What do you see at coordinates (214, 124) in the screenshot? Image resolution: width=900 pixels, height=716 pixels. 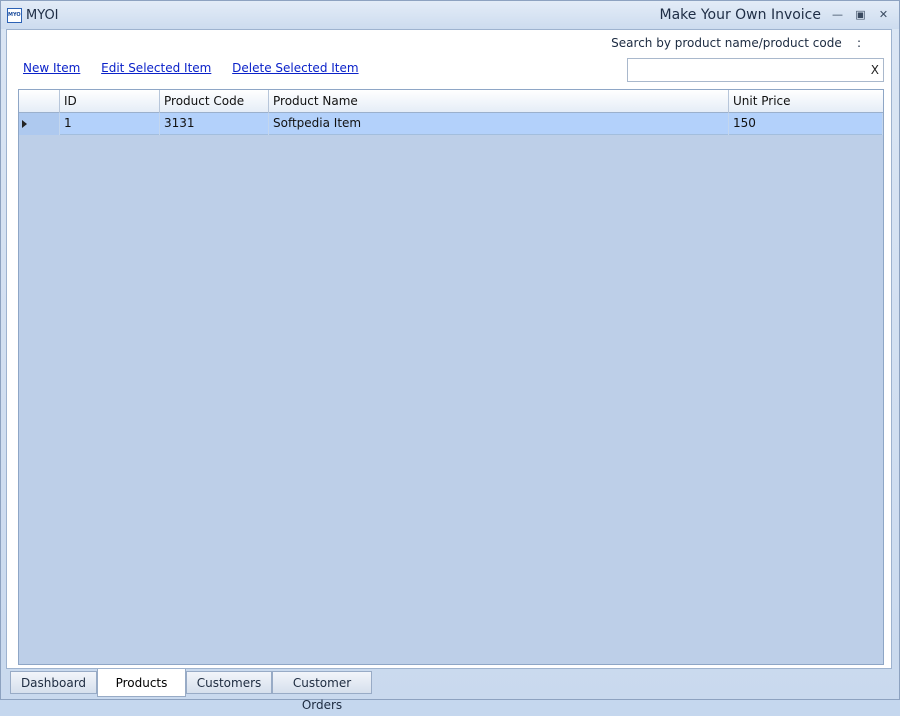 I see `cell-product-code: 3131` at bounding box center [214, 124].